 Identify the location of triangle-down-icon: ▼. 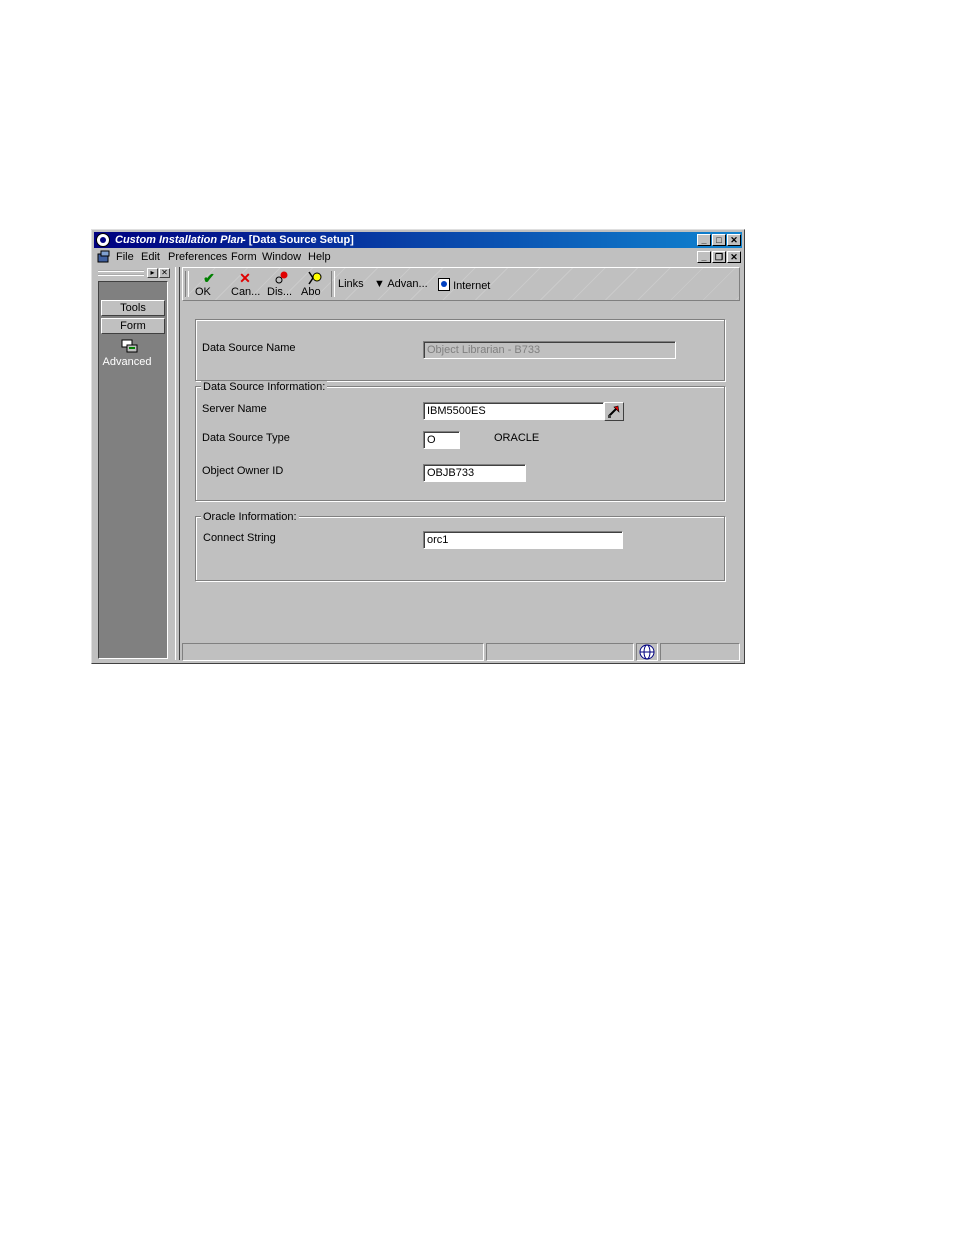
(379, 284).